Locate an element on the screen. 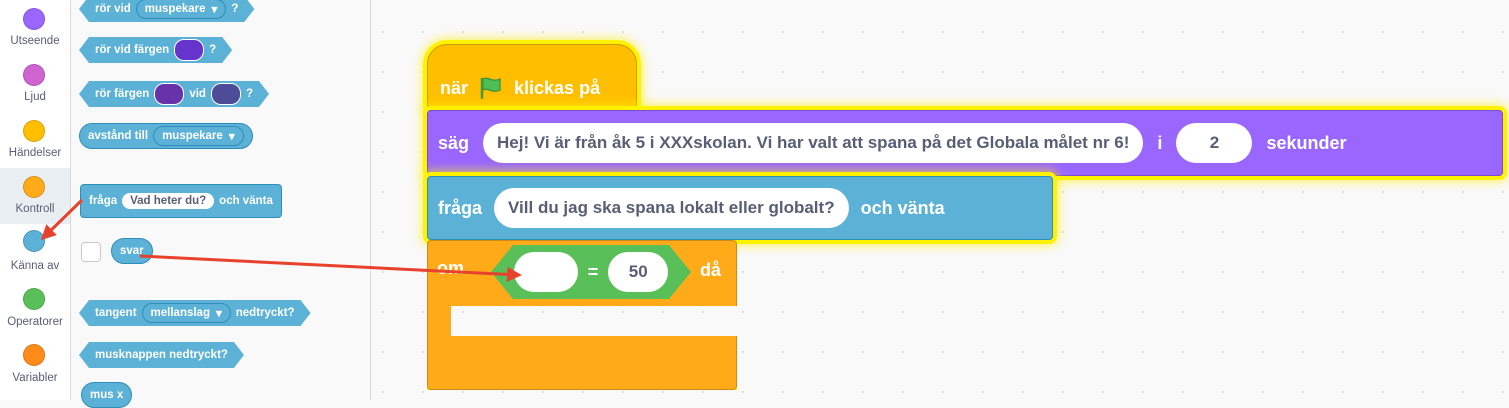 Image resolution: width=1509 pixels, height=408 pixels. sound-category-icon is located at coordinates (34, 75).